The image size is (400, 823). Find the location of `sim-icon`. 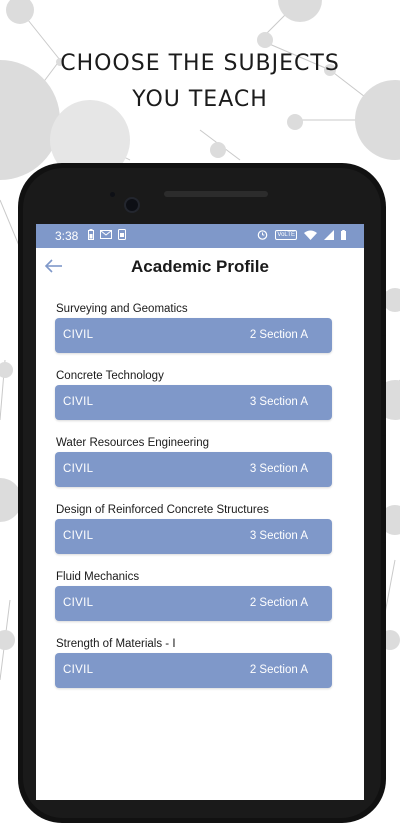

sim-icon is located at coordinates (122, 234).